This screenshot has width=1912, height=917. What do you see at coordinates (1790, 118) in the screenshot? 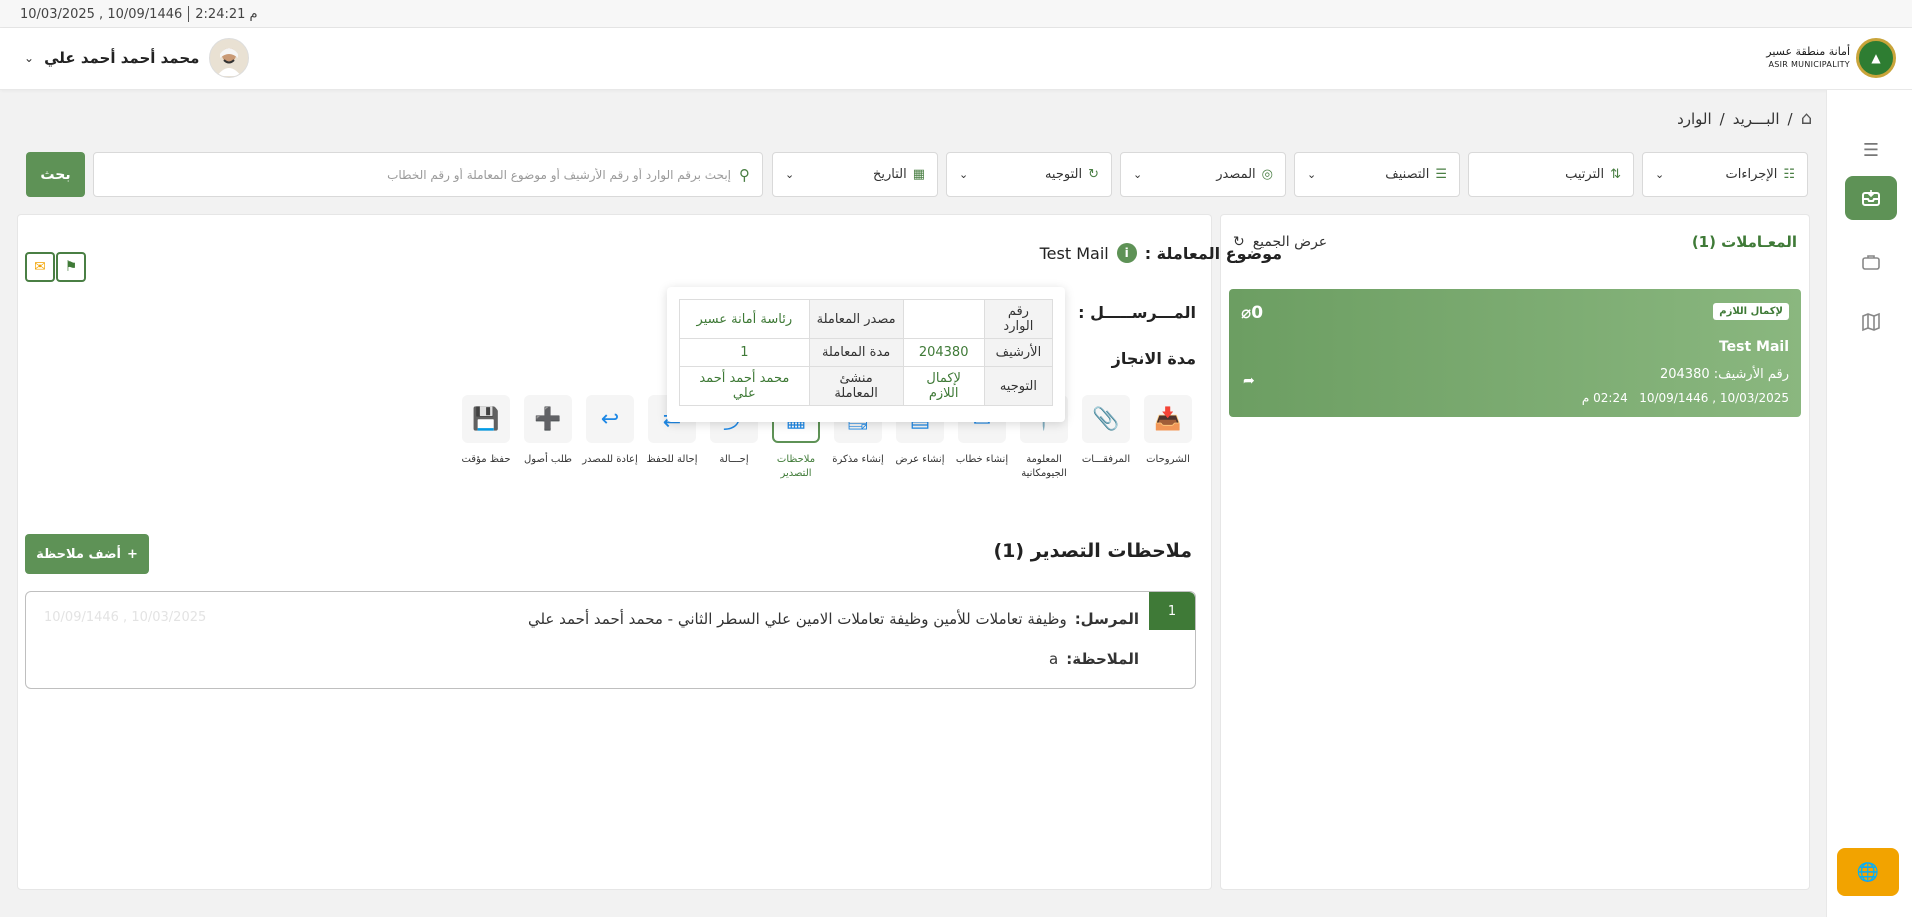
I see `breadcrumb-sep: /` at bounding box center [1790, 118].